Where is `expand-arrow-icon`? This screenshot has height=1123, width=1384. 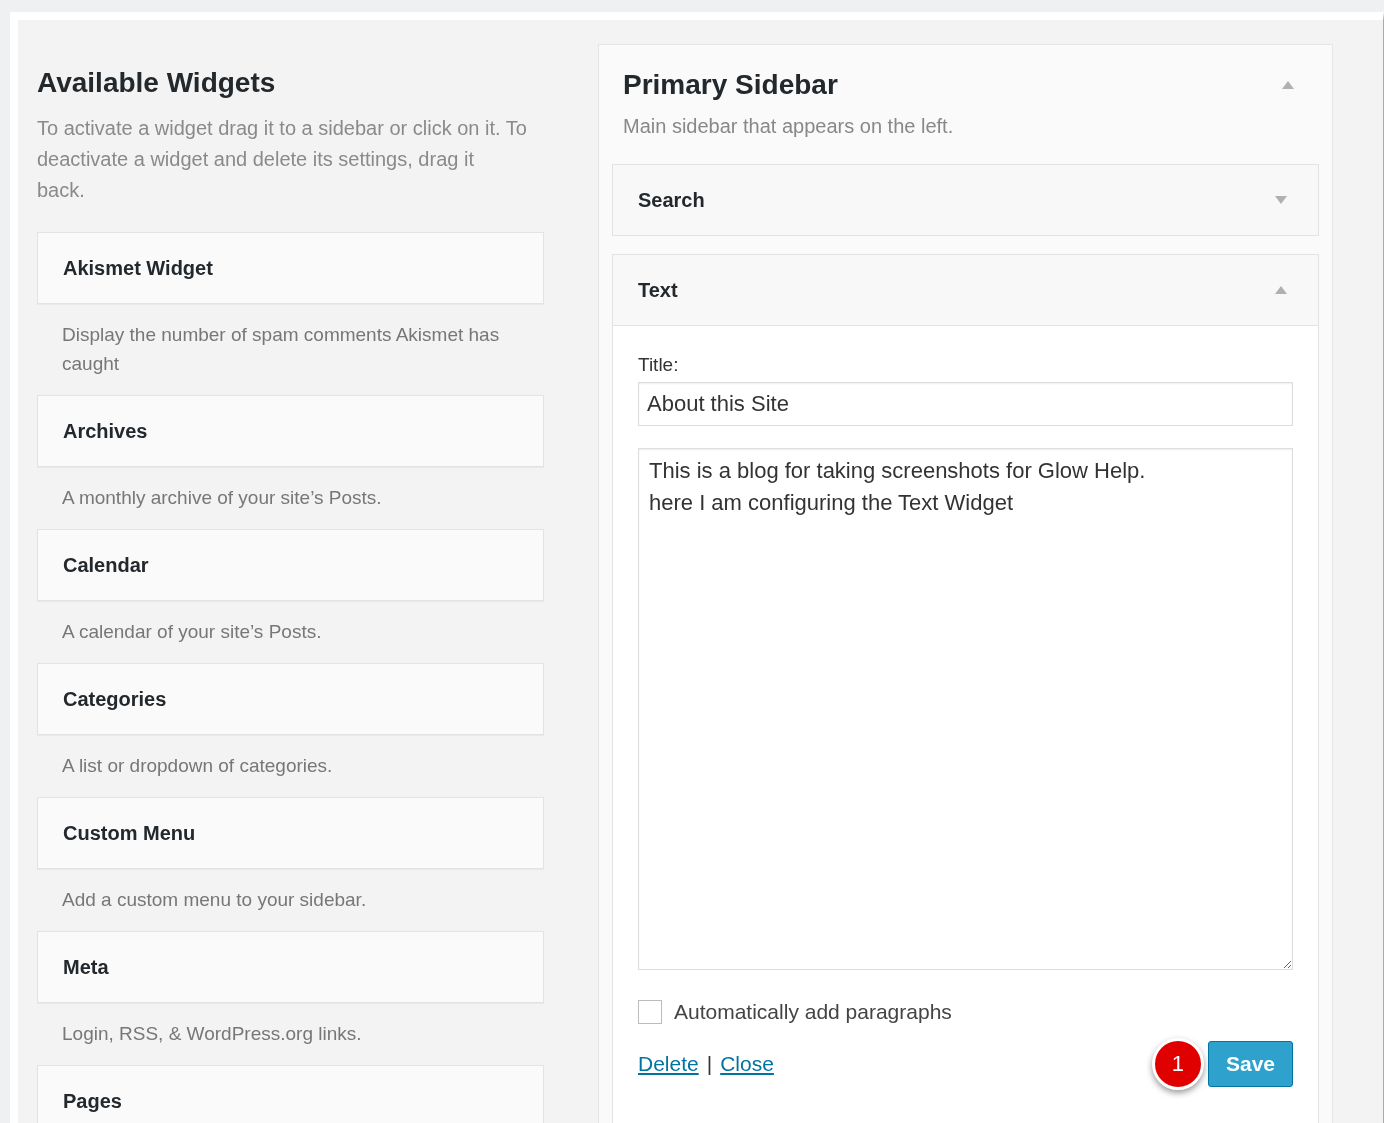
expand-arrow-icon is located at coordinates (1281, 200).